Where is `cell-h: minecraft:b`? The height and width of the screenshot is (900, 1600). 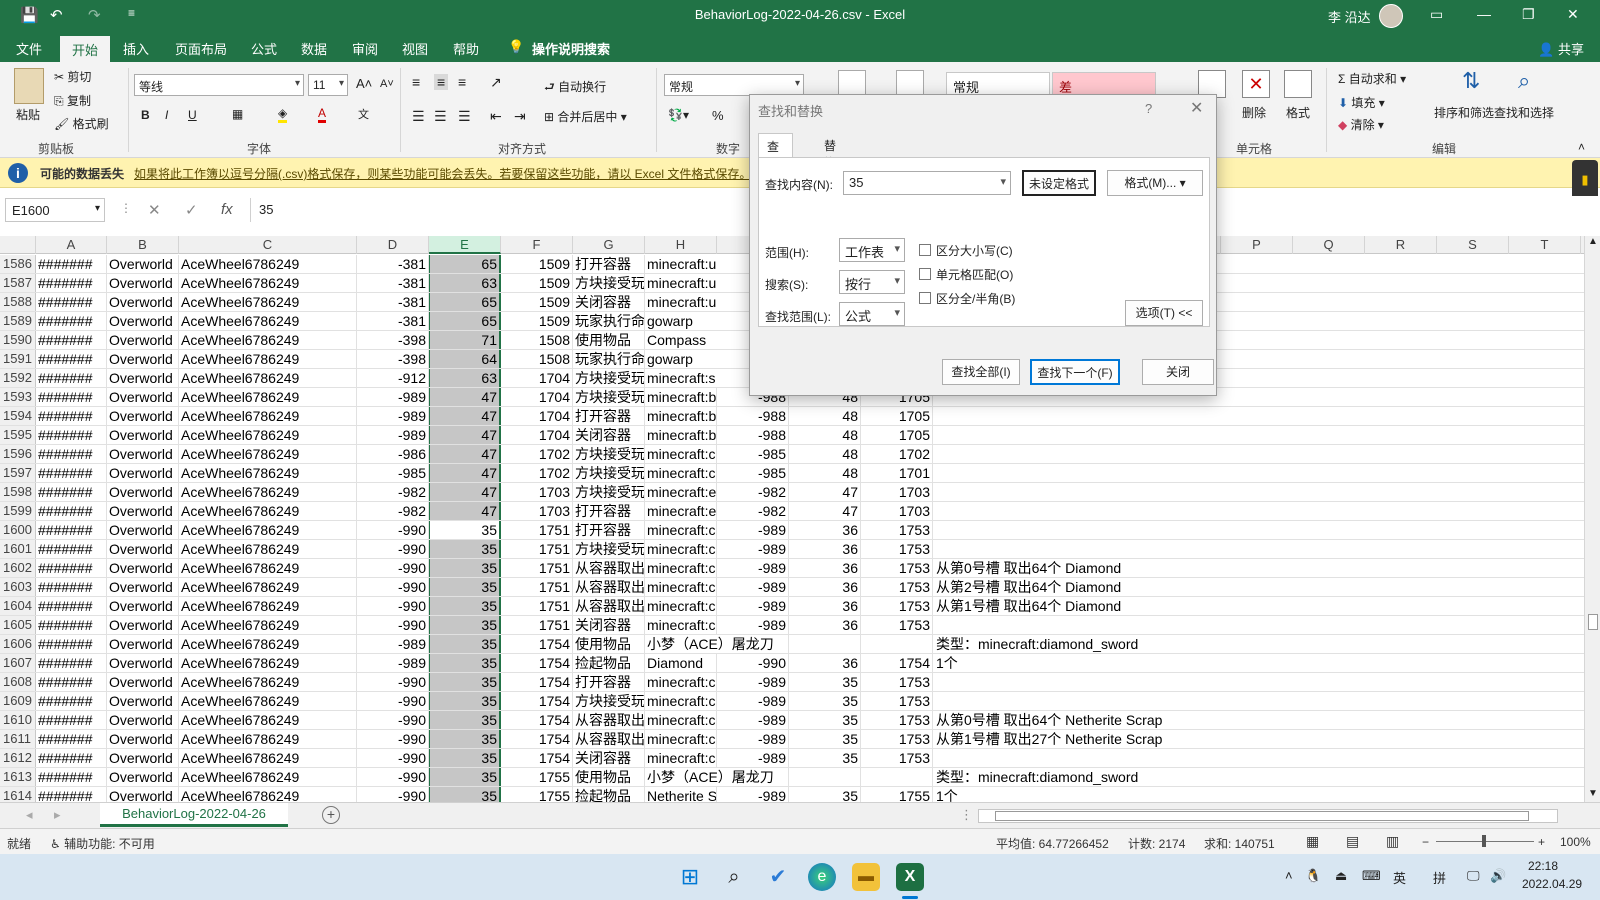 cell-h: minecraft:b is located at coordinates (681, 397).